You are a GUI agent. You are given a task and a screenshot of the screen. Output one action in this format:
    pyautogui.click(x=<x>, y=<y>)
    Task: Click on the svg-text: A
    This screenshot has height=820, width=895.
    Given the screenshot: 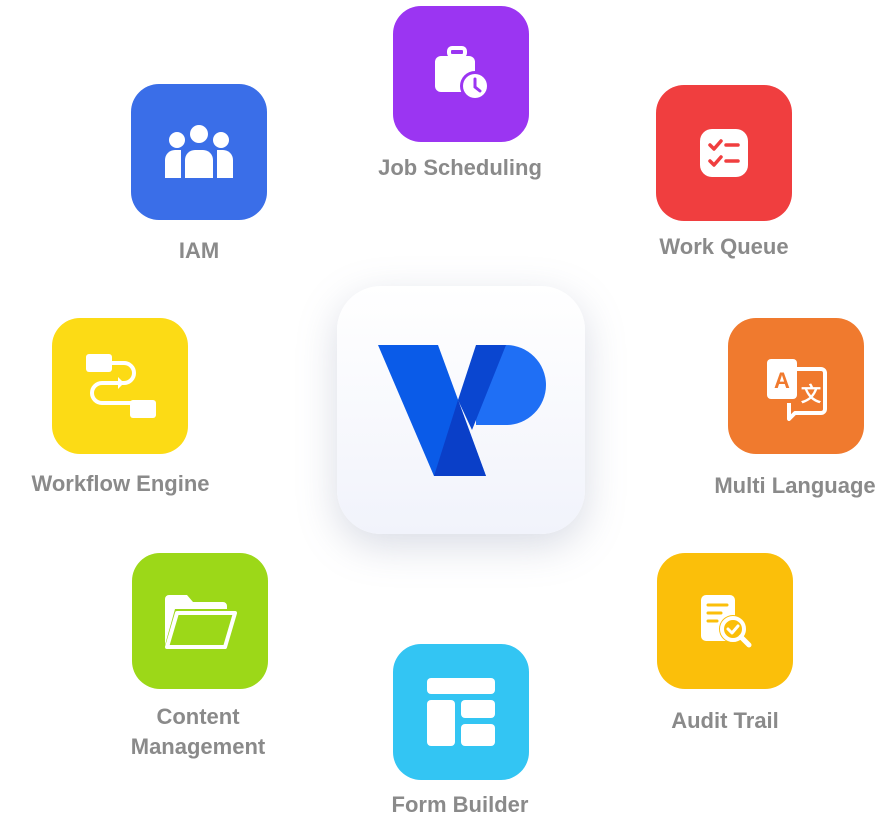 What is the action you would take?
    pyautogui.click(x=782, y=380)
    